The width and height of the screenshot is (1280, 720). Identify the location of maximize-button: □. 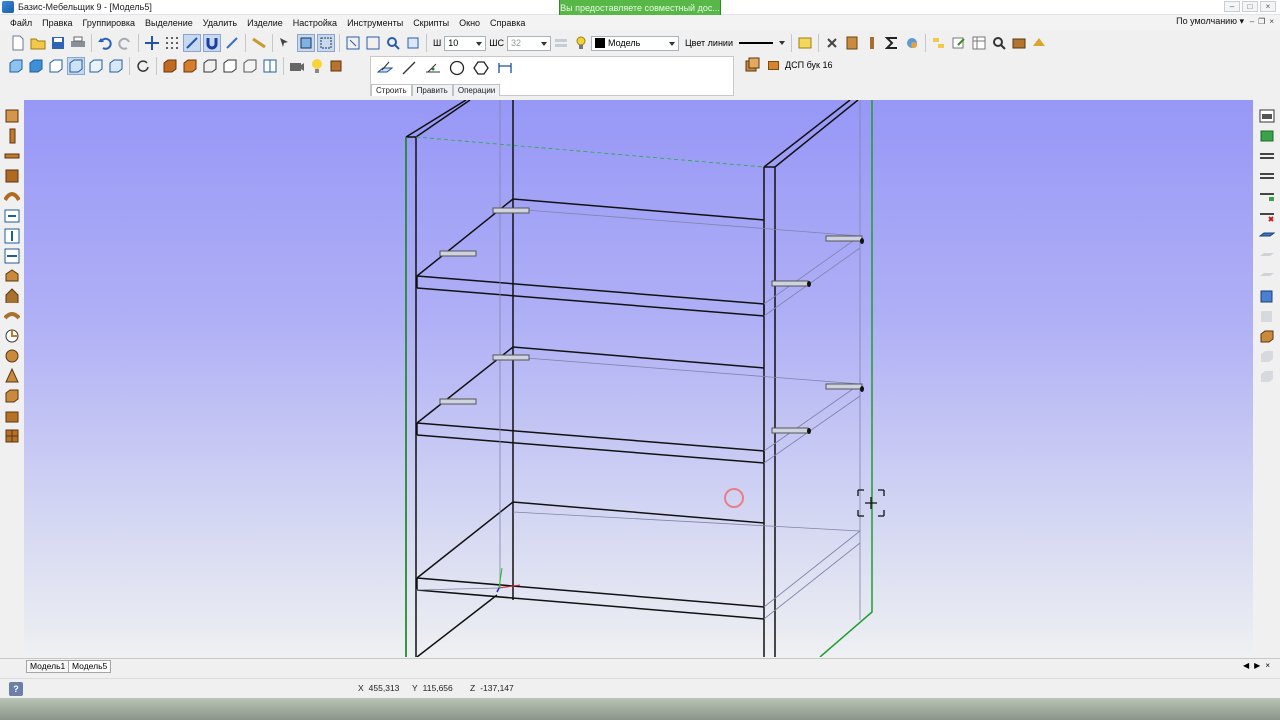
(1250, 6).